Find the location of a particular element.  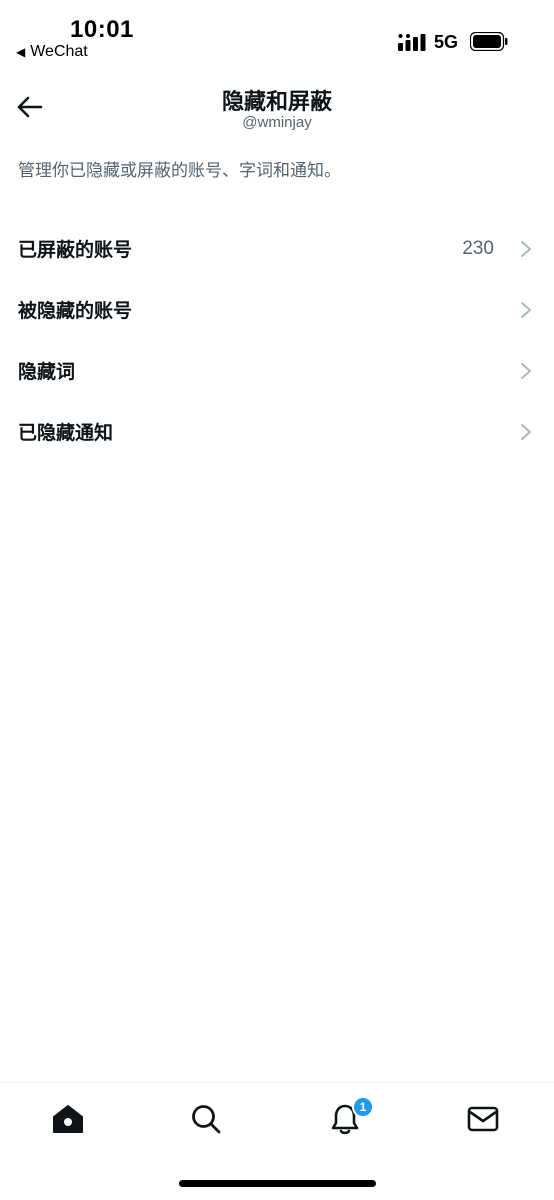

blocked-count: 230 is located at coordinates (478, 248).